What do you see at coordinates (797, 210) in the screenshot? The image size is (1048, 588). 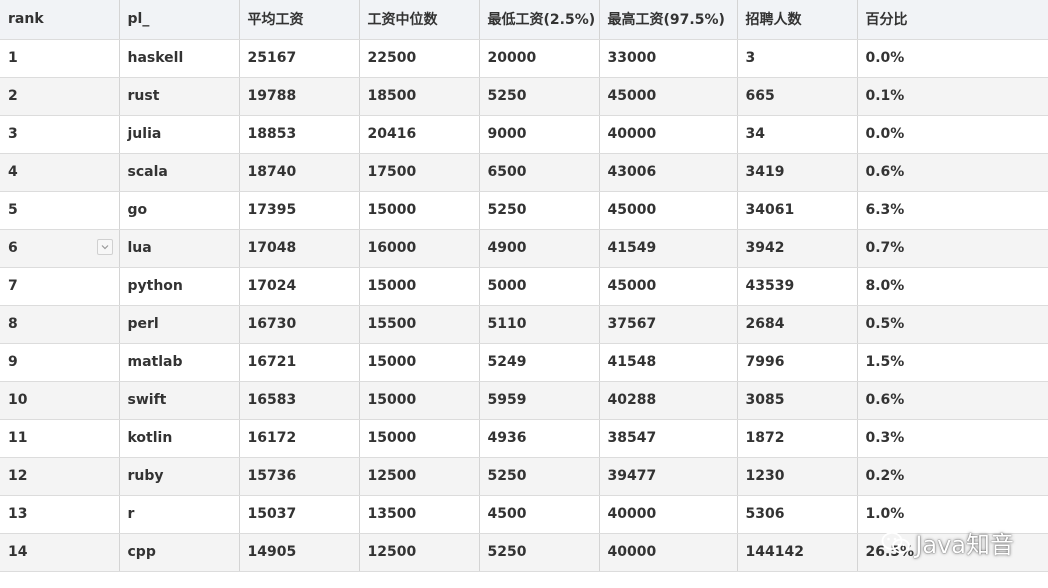 I see `table-cell: 34061` at bounding box center [797, 210].